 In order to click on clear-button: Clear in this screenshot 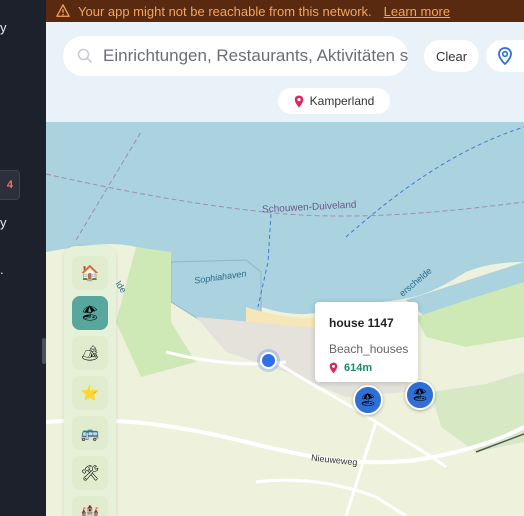, I will do `click(451, 56)`.